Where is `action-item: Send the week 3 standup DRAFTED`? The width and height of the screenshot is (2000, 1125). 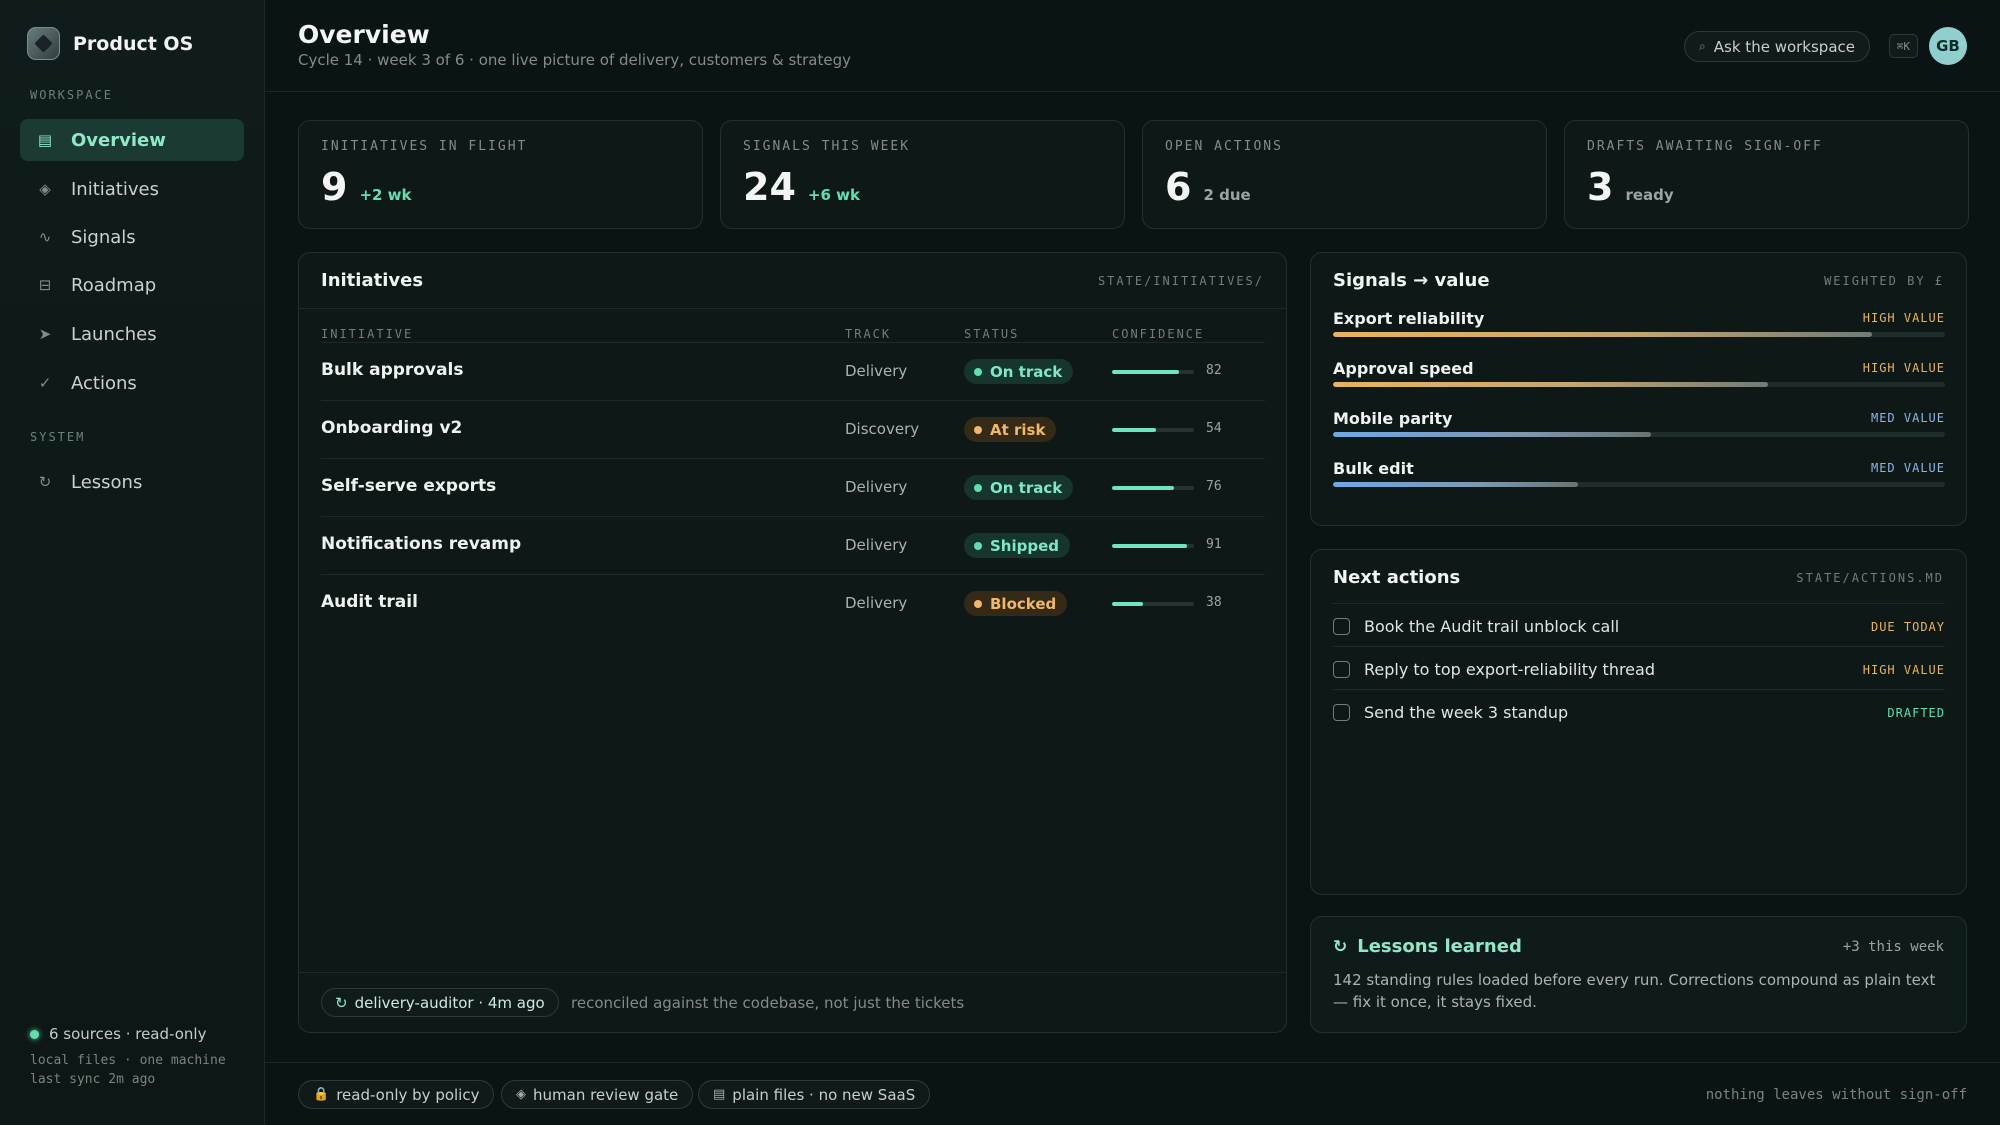
action-item: Send the week 3 standup DRAFTED is located at coordinates (1639, 710).